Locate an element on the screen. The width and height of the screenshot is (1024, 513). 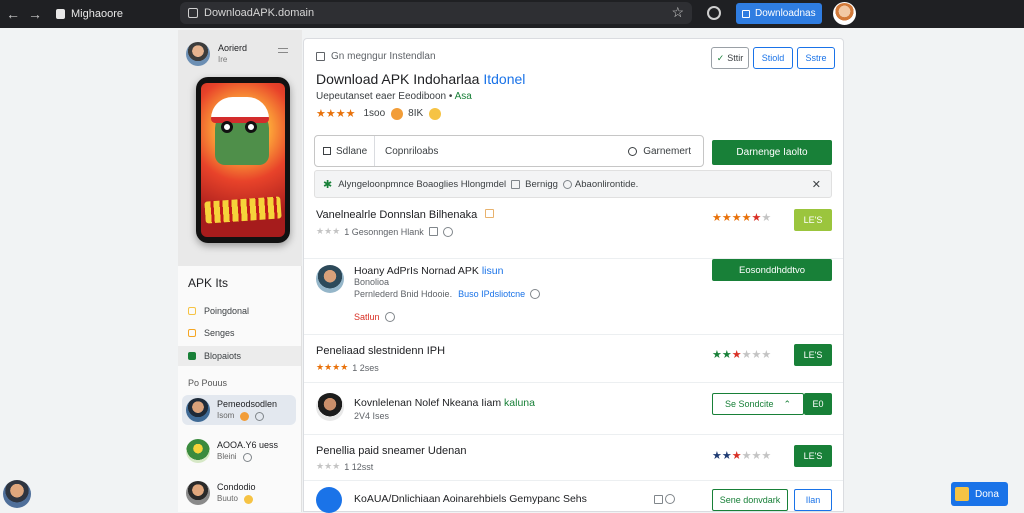
secondary-action-label: Se Sondcite is located at coordinates (749, 404).